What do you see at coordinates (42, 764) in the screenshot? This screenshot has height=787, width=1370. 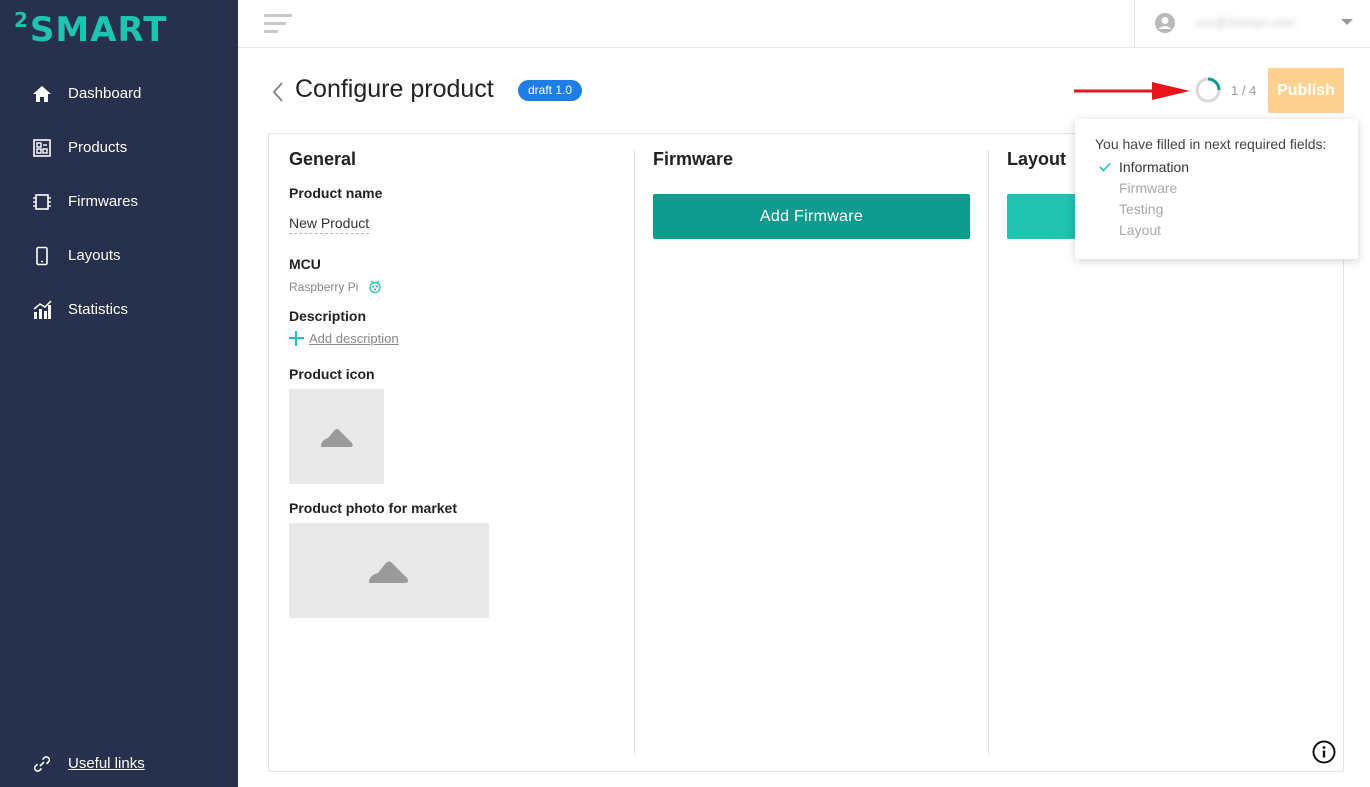 I see `link-icon` at bounding box center [42, 764].